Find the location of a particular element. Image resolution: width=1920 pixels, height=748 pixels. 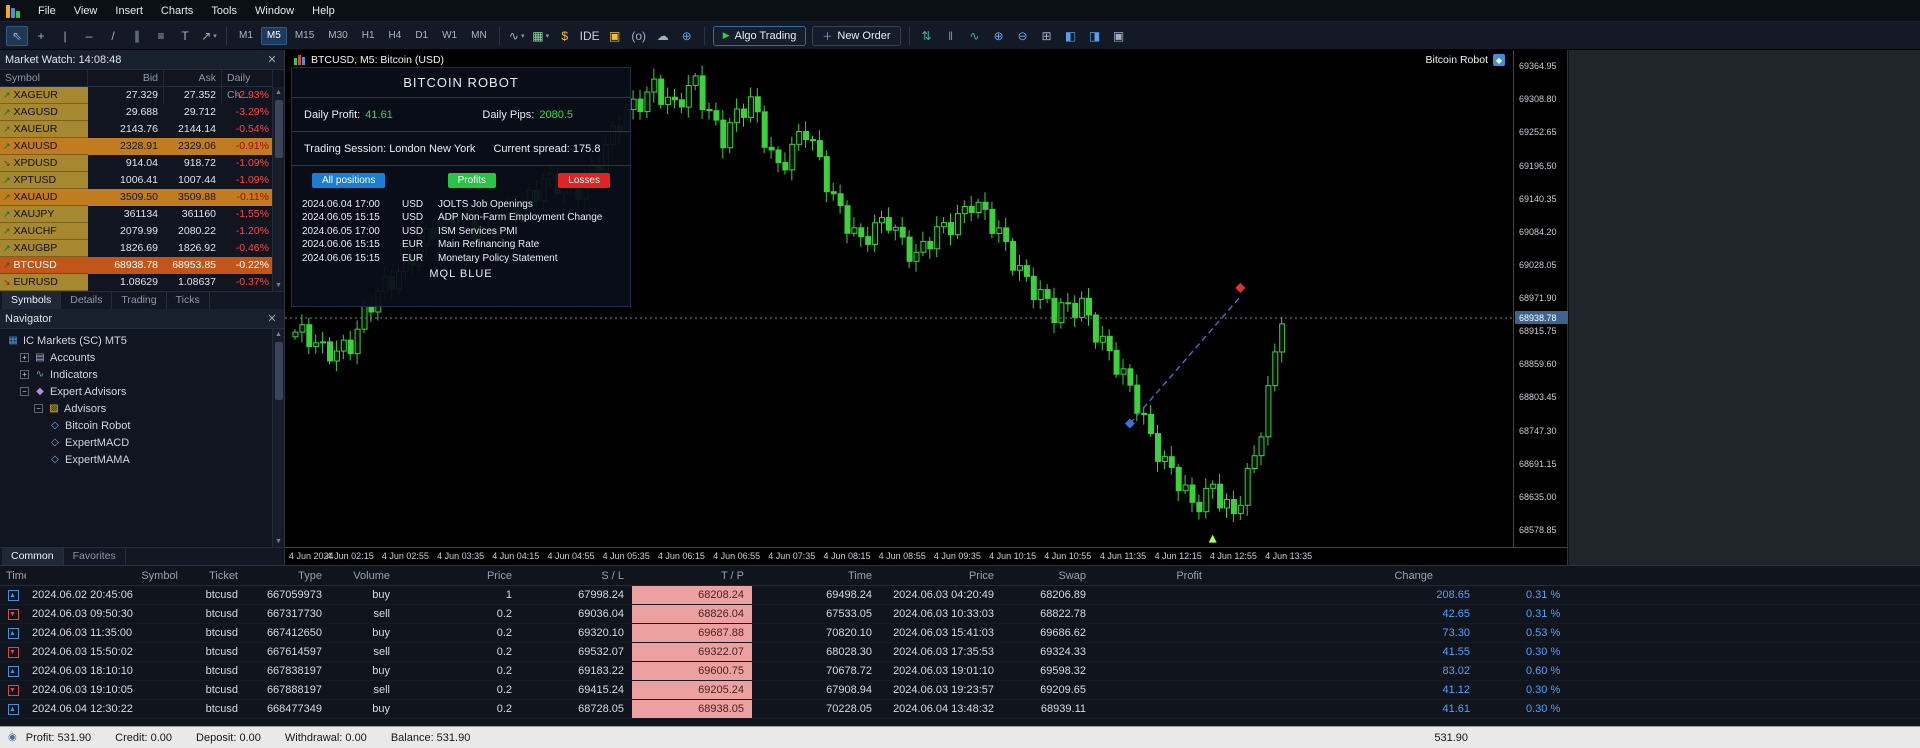

market-watch-row: ↗ BTCUSD 68938.78 68953.85 -0.22% is located at coordinates (136, 265).